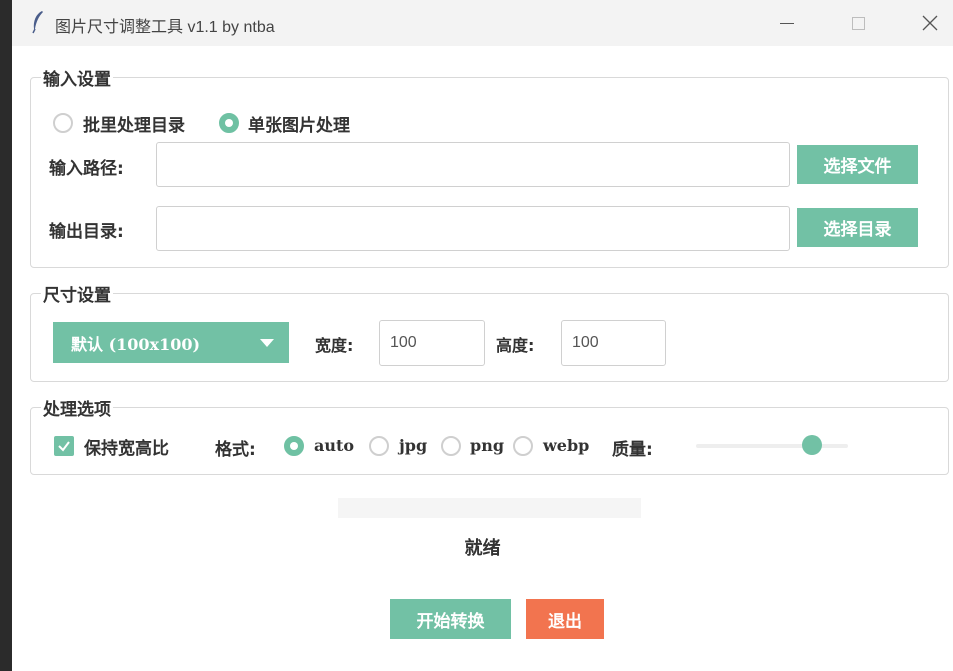 The image size is (953, 671). I want to click on close-icon, so click(930, 23).